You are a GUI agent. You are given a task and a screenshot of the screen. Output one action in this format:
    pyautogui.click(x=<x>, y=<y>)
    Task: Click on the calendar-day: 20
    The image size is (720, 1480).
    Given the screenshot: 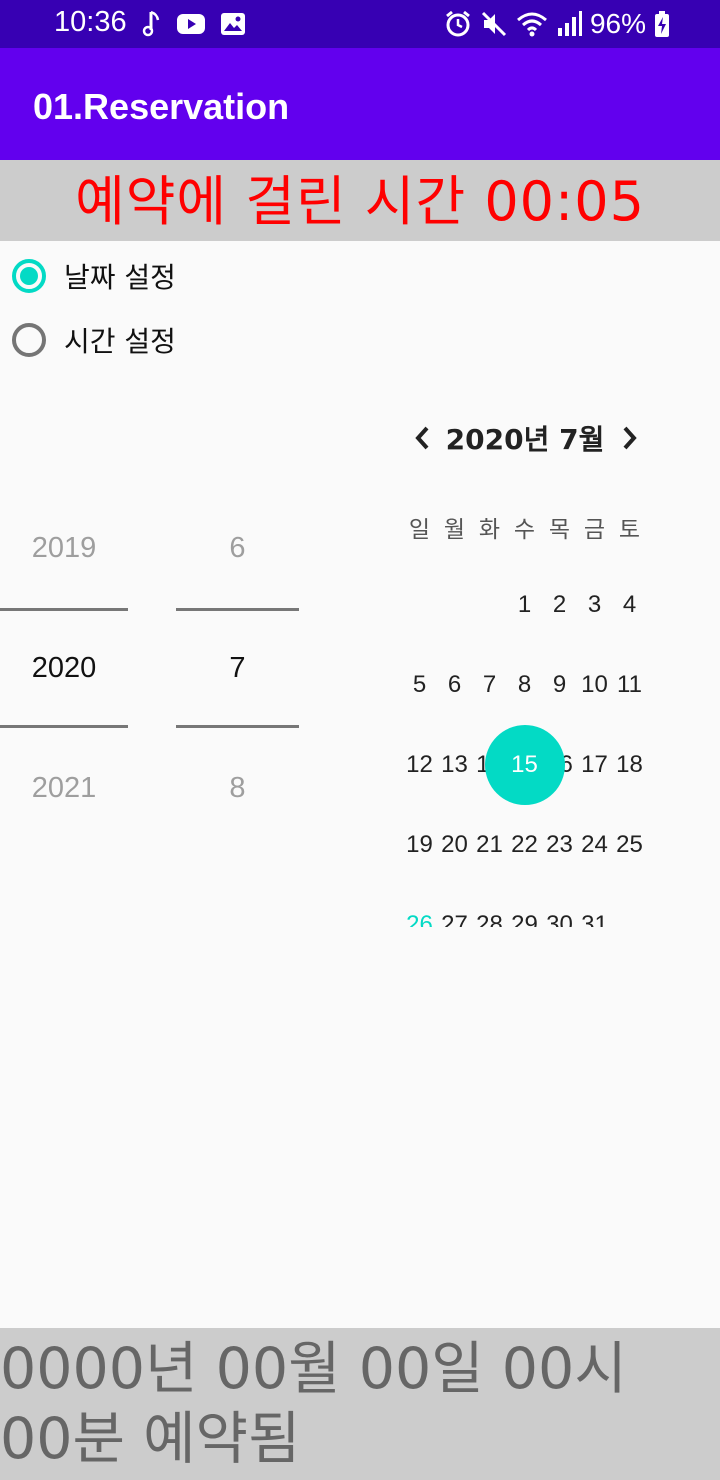 What is the action you would take?
    pyautogui.click(x=454, y=845)
    